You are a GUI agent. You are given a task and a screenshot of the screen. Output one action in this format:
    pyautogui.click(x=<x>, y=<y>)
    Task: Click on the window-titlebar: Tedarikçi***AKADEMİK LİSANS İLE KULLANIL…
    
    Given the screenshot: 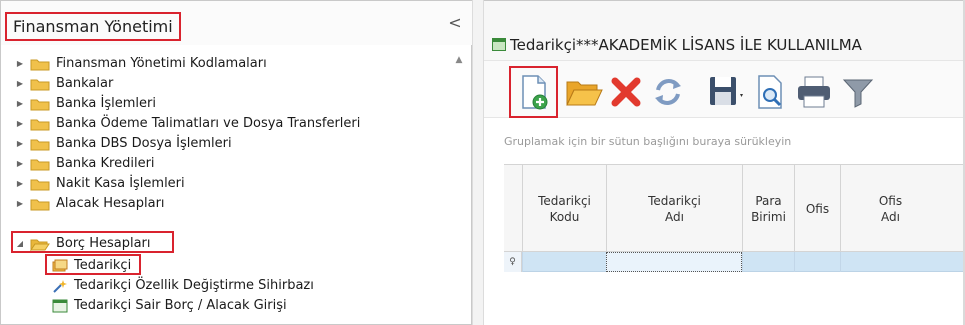 What is the action you would take?
    pyautogui.click(x=724, y=30)
    